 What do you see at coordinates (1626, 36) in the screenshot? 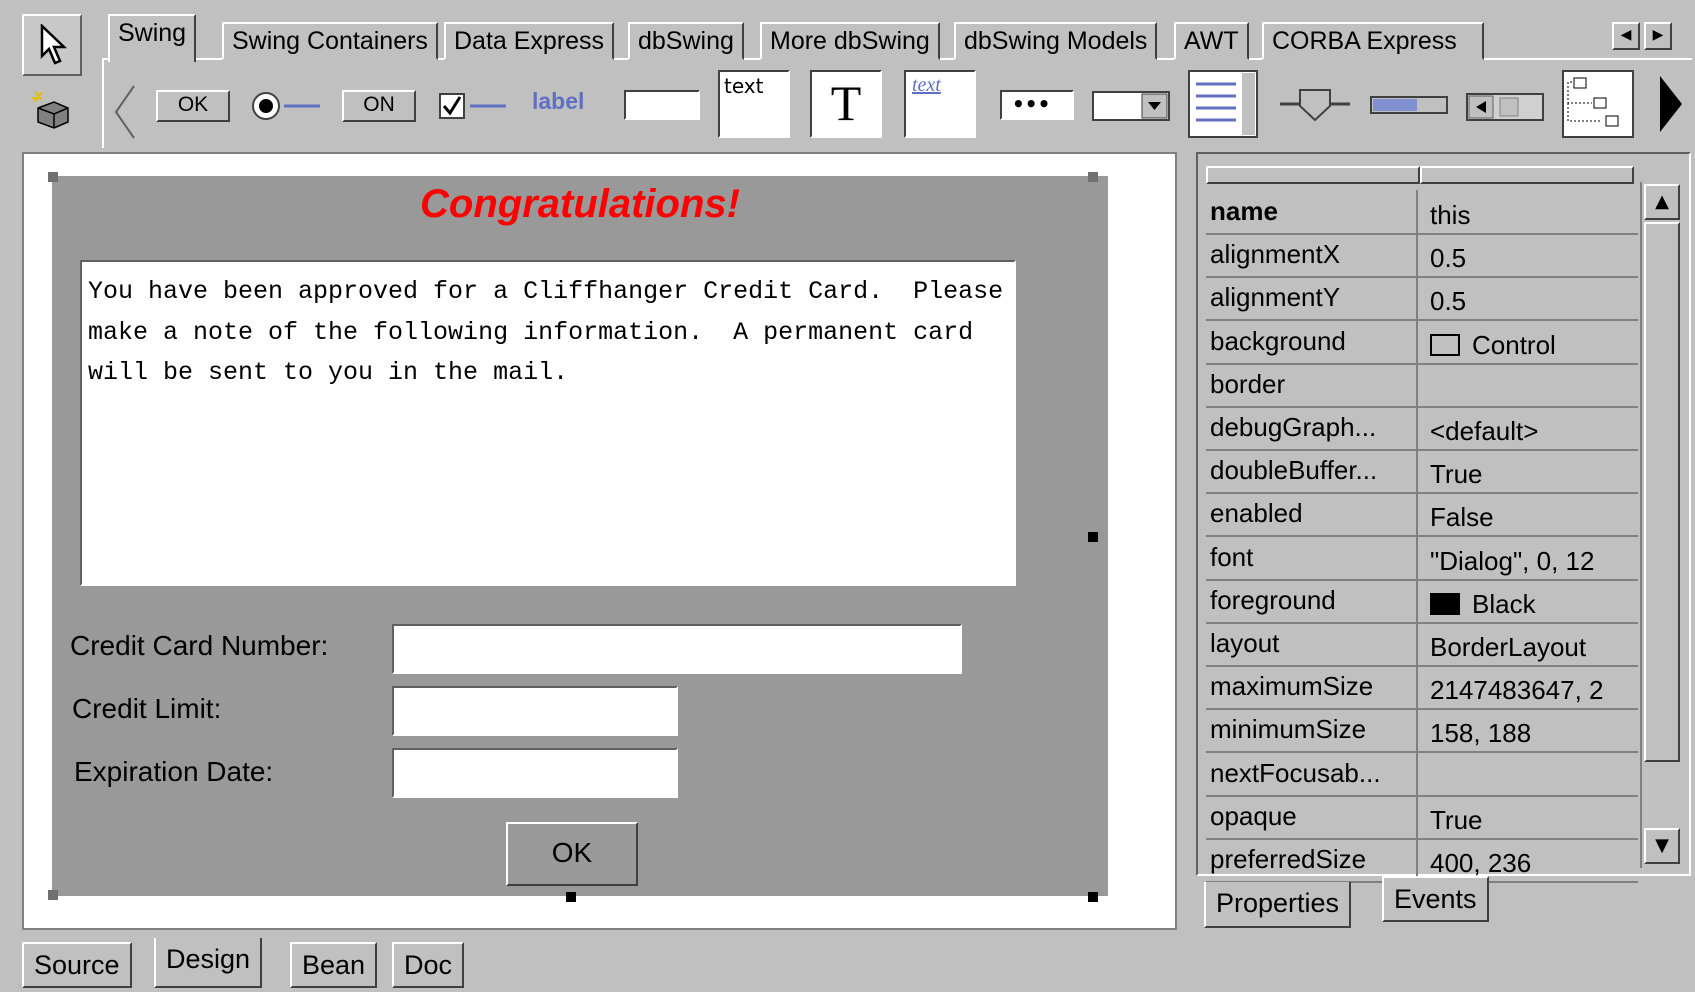
I see `palette-tabs-scroll-left: ◀` at bounding box center [1626, 36].